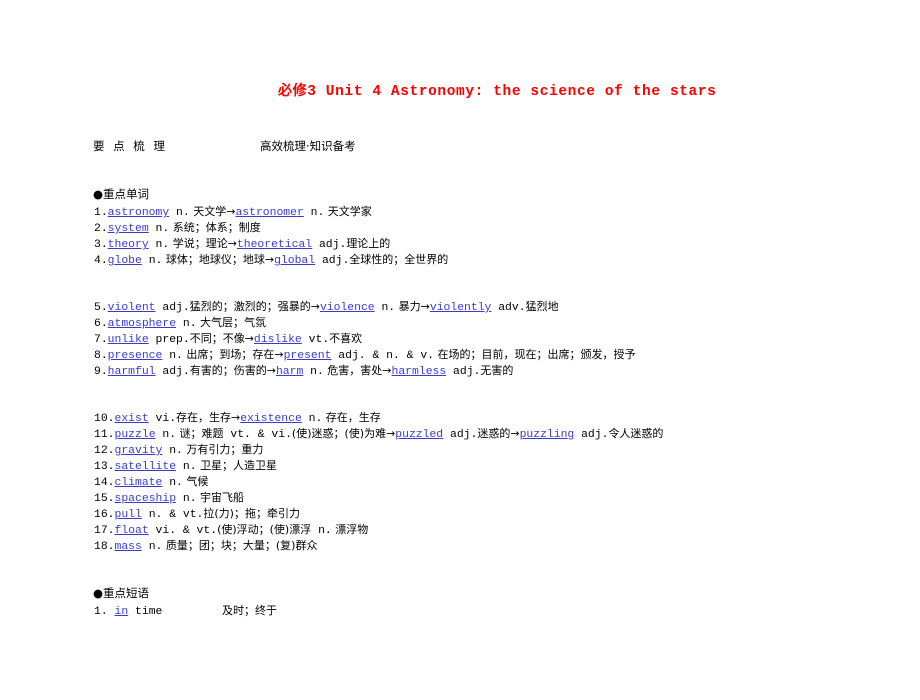 The width and height of the screenshot is (920, 700). Describe the element at coordinates (547, 435) in the screenshot. I see `vocabulary-word: puzzling` at that location.